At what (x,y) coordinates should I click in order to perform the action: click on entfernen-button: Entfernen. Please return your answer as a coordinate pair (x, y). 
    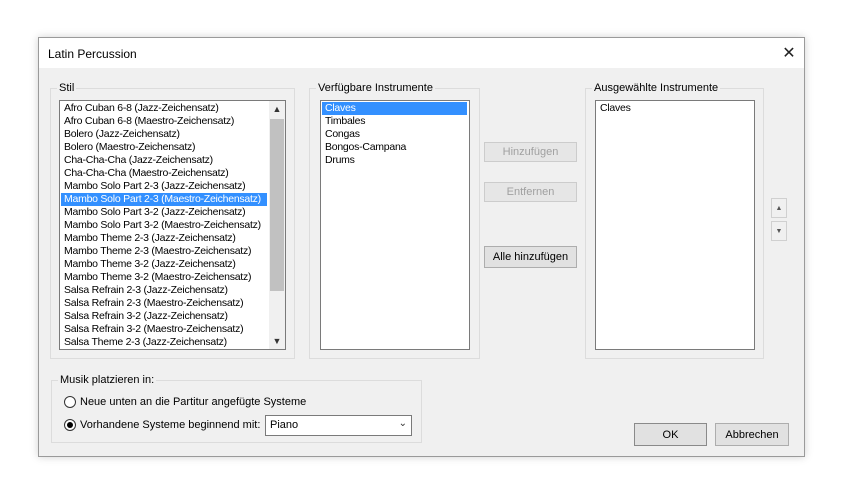
    Looking at the image, I should click on (530, 192).